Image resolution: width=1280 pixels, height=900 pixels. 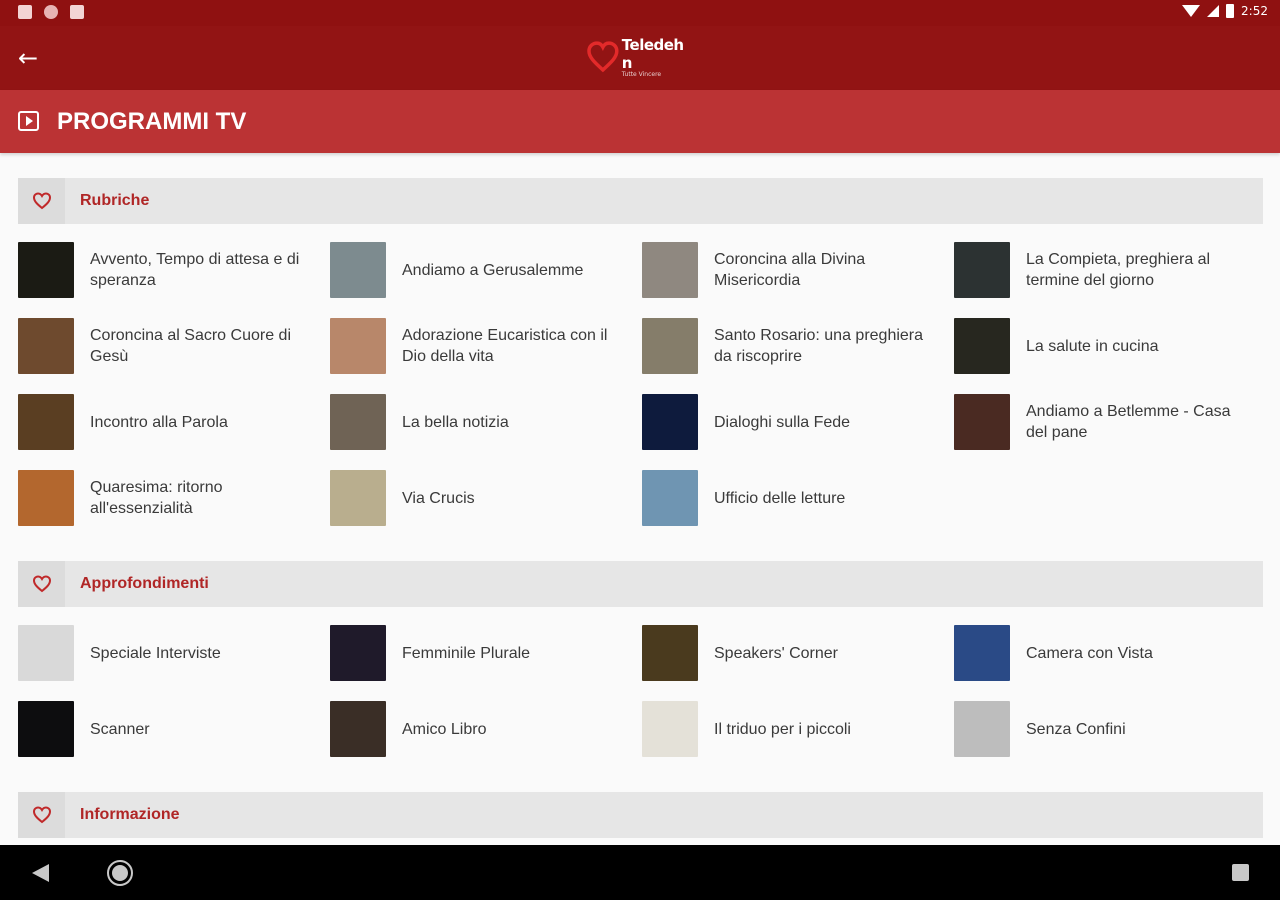 What do you see at coordinates (782, 729) in the screenshot?
I see `program-title: Il triduo per i piccoli` at bounding box center [782, 729].